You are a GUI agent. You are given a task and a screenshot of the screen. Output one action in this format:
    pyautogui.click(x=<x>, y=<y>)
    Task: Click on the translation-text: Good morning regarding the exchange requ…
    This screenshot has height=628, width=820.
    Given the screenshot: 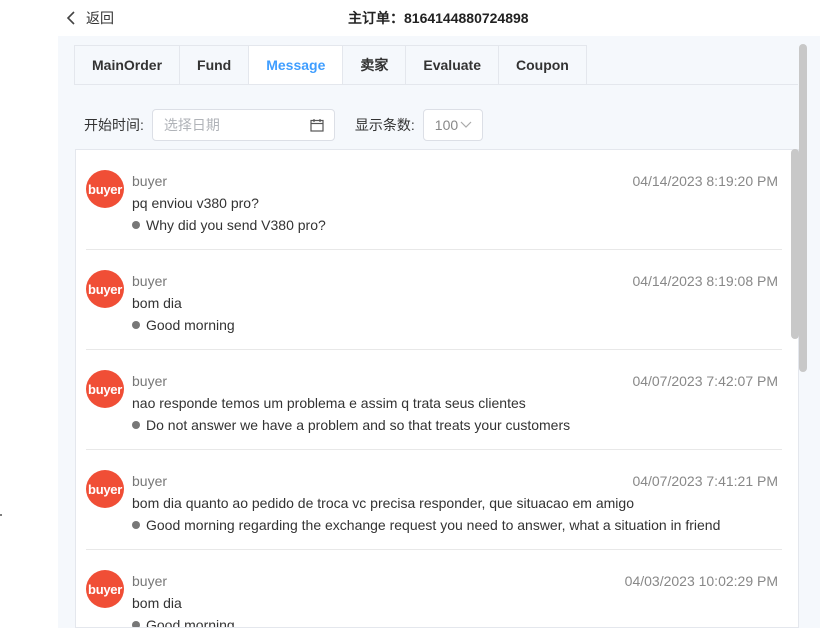 What is the action you would take?
    pyautogui.click(x=433, y=525)
    